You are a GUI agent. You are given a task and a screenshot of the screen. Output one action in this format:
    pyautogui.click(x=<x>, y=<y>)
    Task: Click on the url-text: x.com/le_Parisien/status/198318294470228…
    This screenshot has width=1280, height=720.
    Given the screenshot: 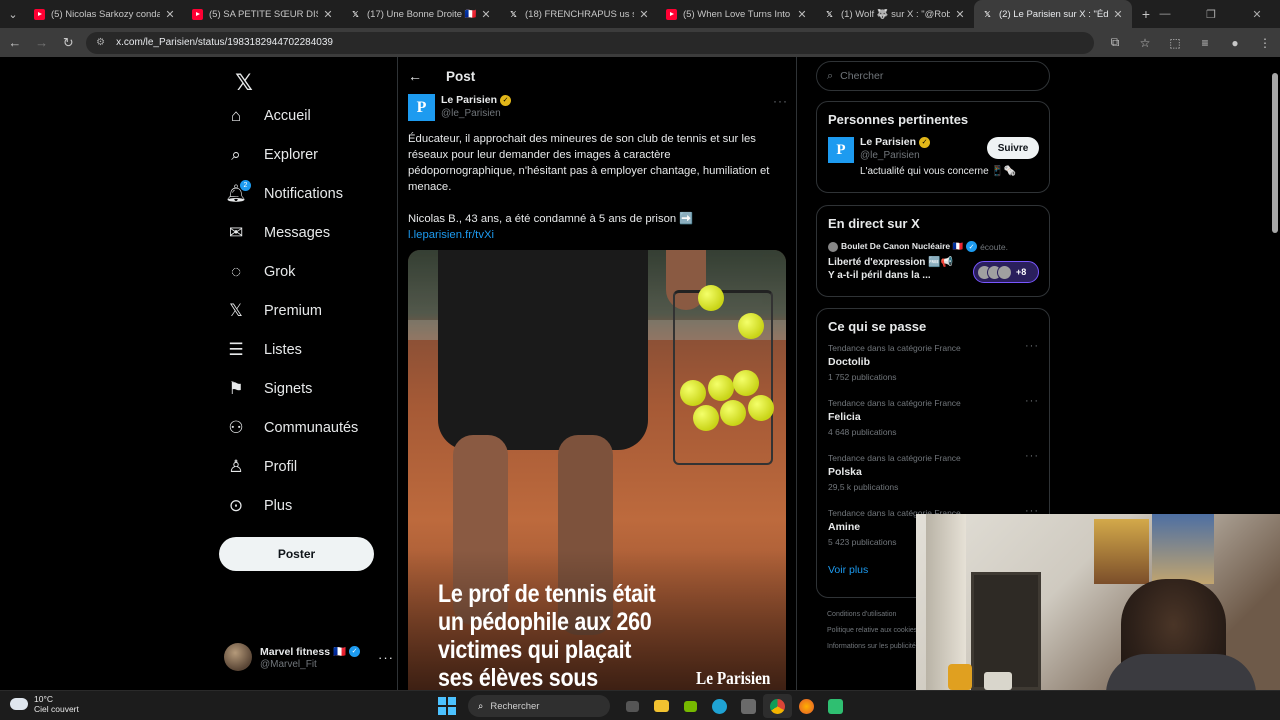 What is the action you would take?
    pyautogui.click(x=224, y=42)
    